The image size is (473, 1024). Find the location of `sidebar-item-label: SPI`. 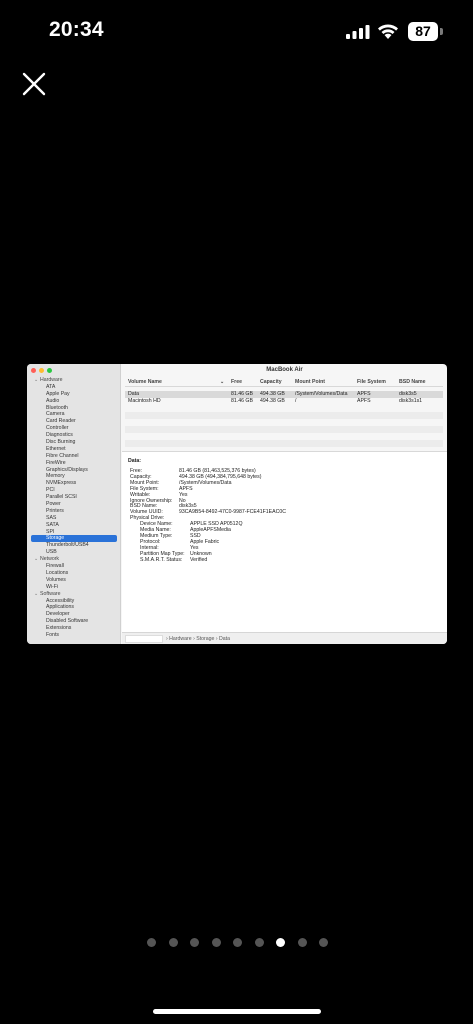

sidebar-item-label: SPI is located at coordinates (50, 531).